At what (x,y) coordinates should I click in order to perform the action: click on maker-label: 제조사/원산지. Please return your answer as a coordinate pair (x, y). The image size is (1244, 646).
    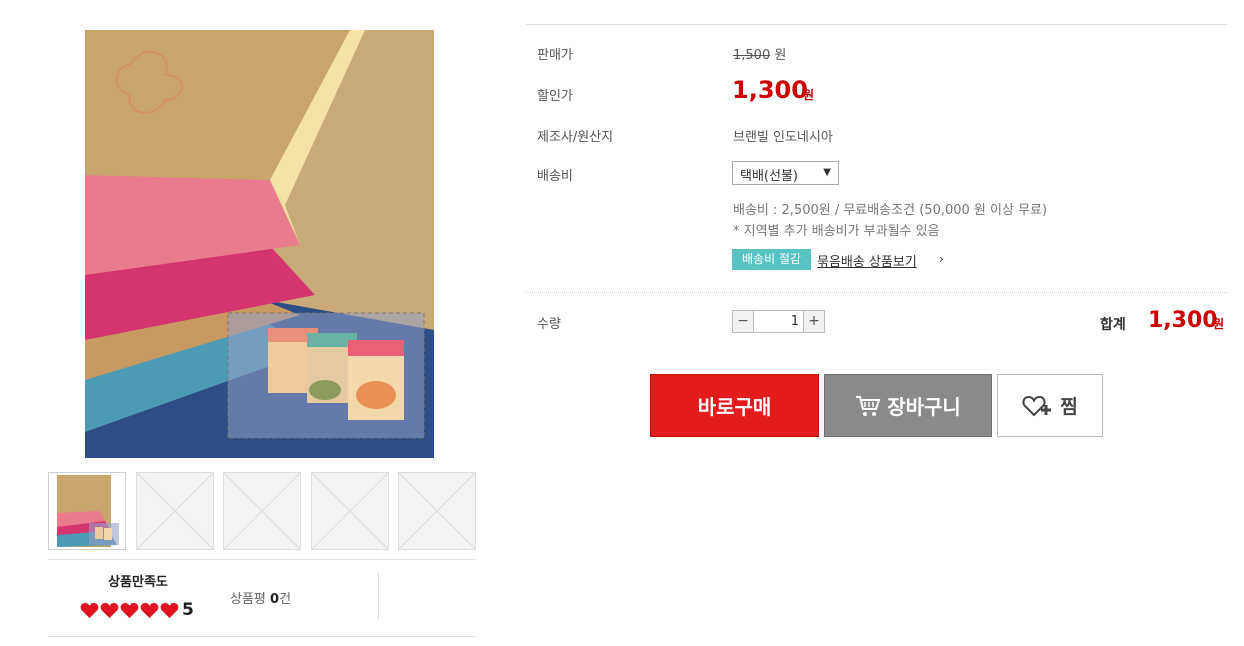
    Looking at the image, I should click on (575, 137).